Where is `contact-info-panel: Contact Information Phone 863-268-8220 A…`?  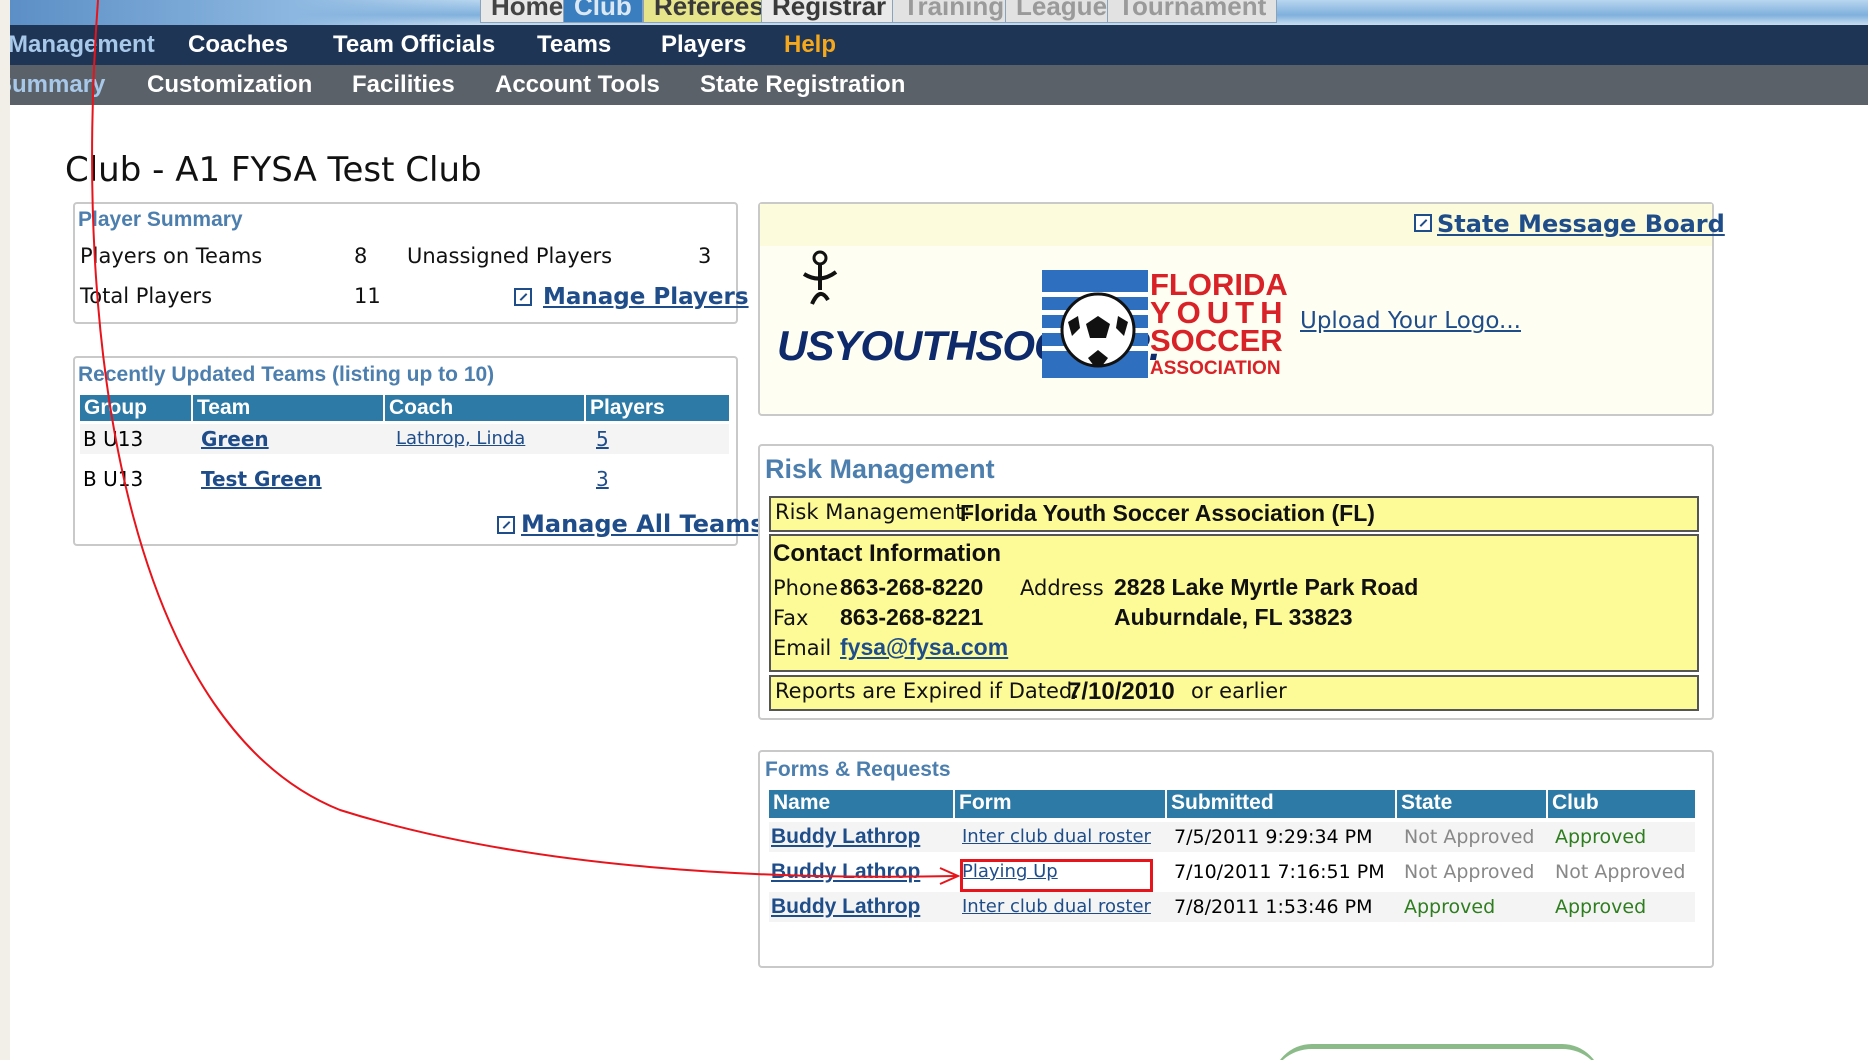 contact-info-panel: Contact Information Phone 863-268-8220 A… is located at coordinates (1234, 603).